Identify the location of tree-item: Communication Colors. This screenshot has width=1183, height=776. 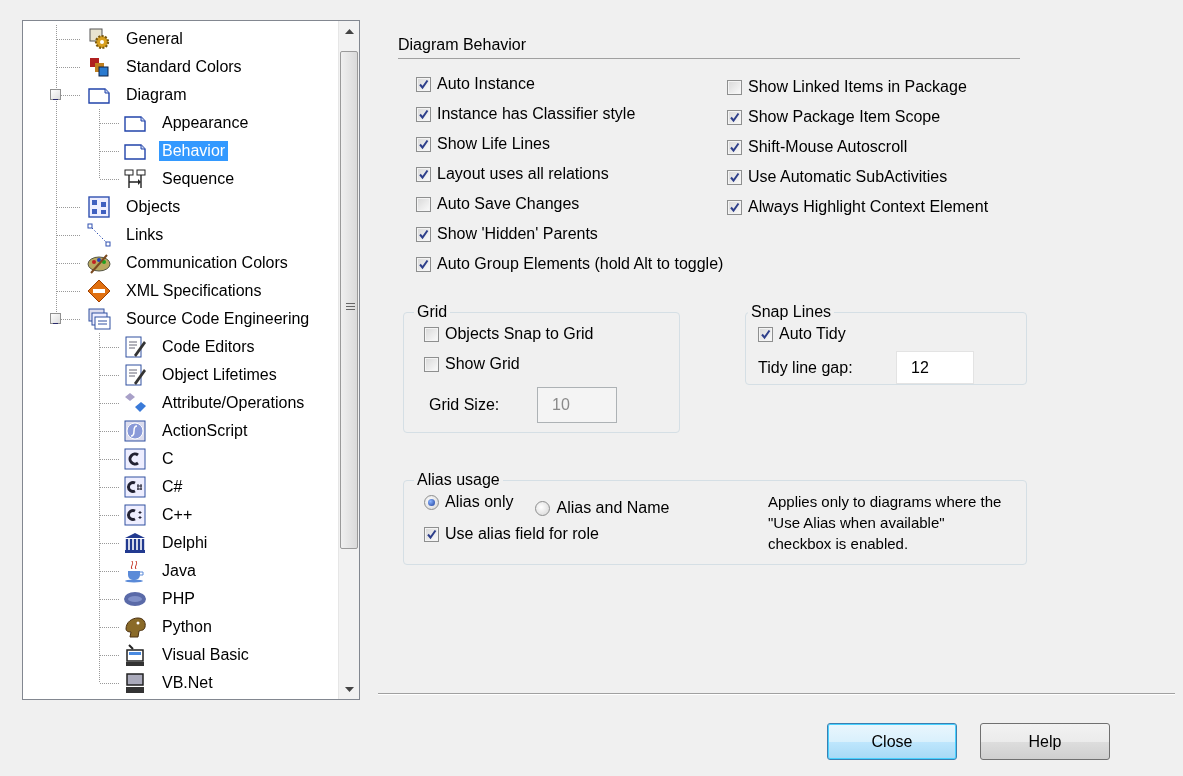
(207, 263).